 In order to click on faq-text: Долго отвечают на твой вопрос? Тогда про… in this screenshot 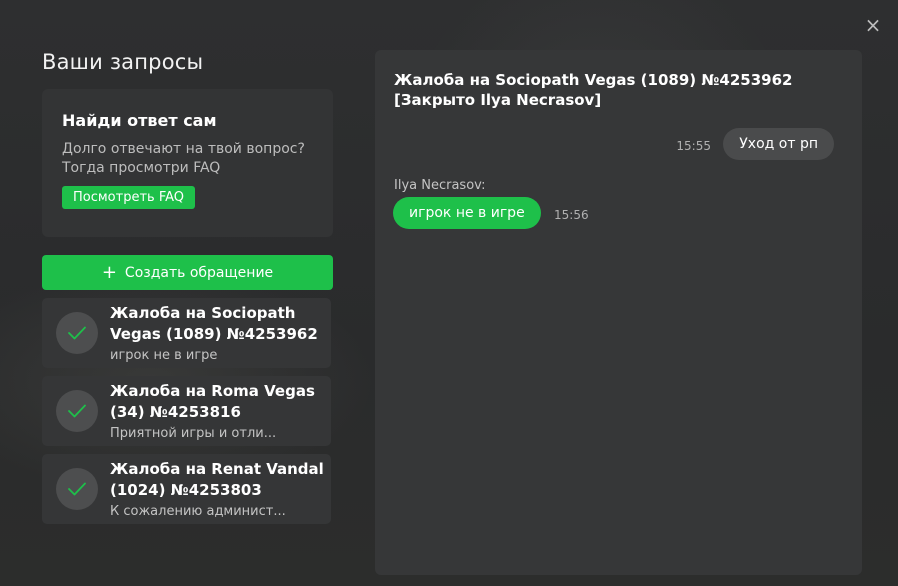, I will do `click(183, 158)`.